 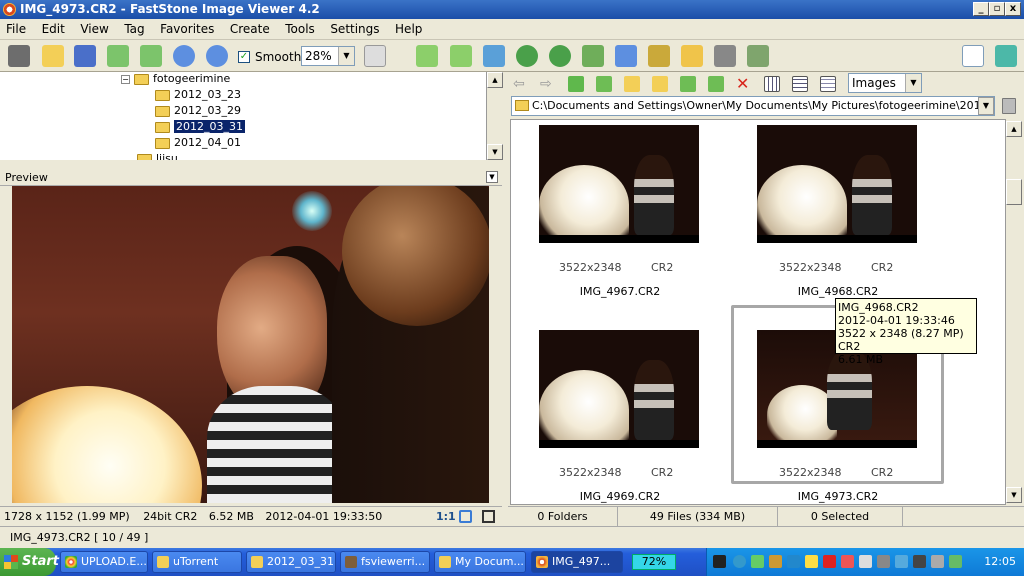 What do you see at coordinates (53, 56) in the screenshot?
I see `open-folder-icon` at bounding box center [53, 56].